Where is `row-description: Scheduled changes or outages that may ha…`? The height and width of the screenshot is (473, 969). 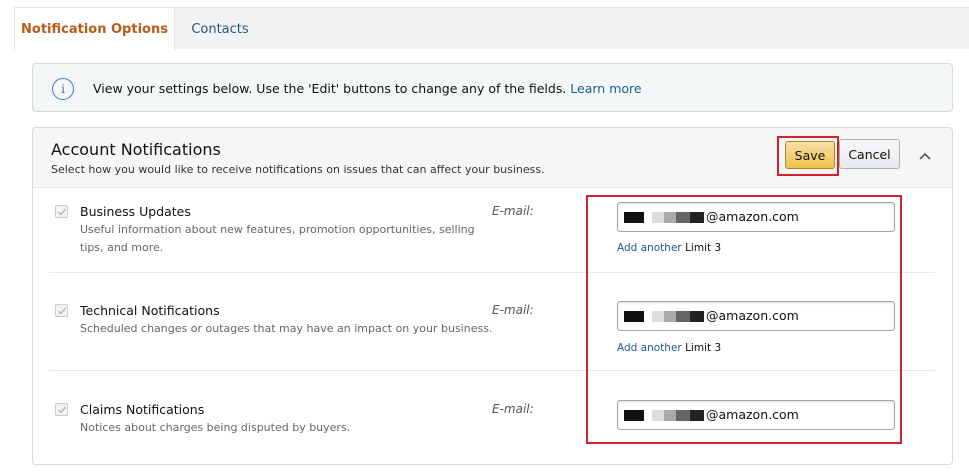
row-description: Scheduled changes or outages that may ha… is located at coordinates (286, 328).